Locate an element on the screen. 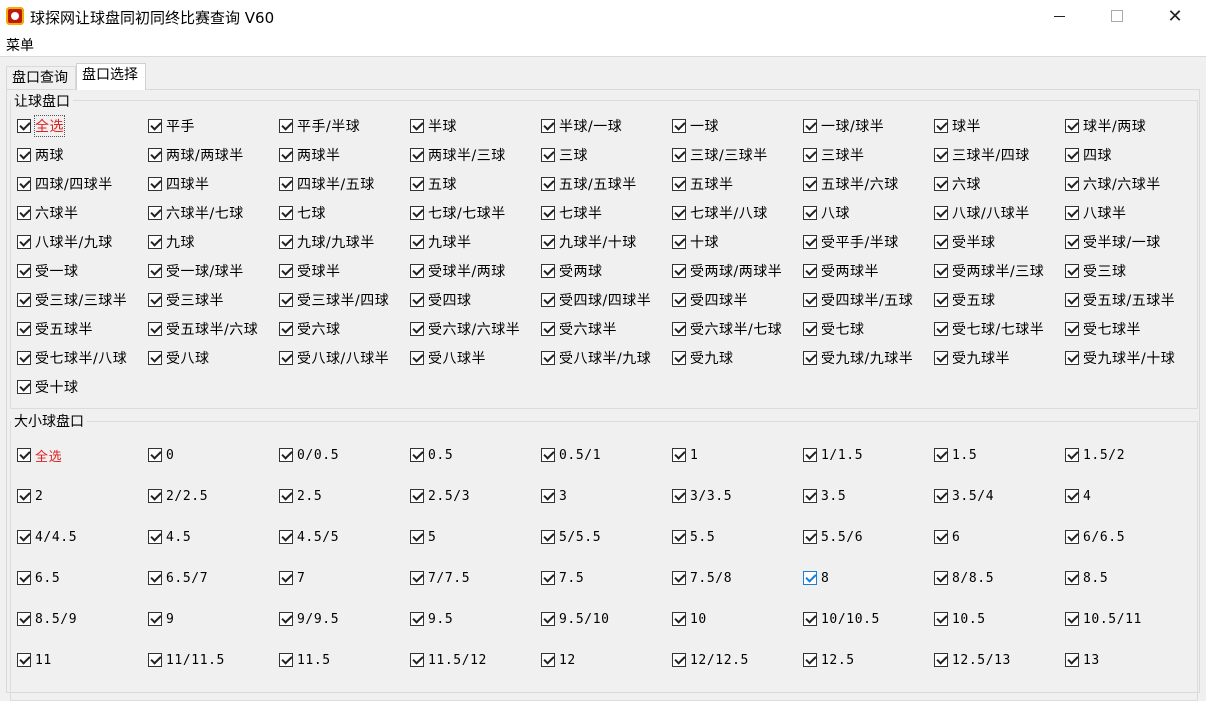 This screenshot has width=1206, height=701. option-checkbox: 受九球 is located at coordinates (703, 358).